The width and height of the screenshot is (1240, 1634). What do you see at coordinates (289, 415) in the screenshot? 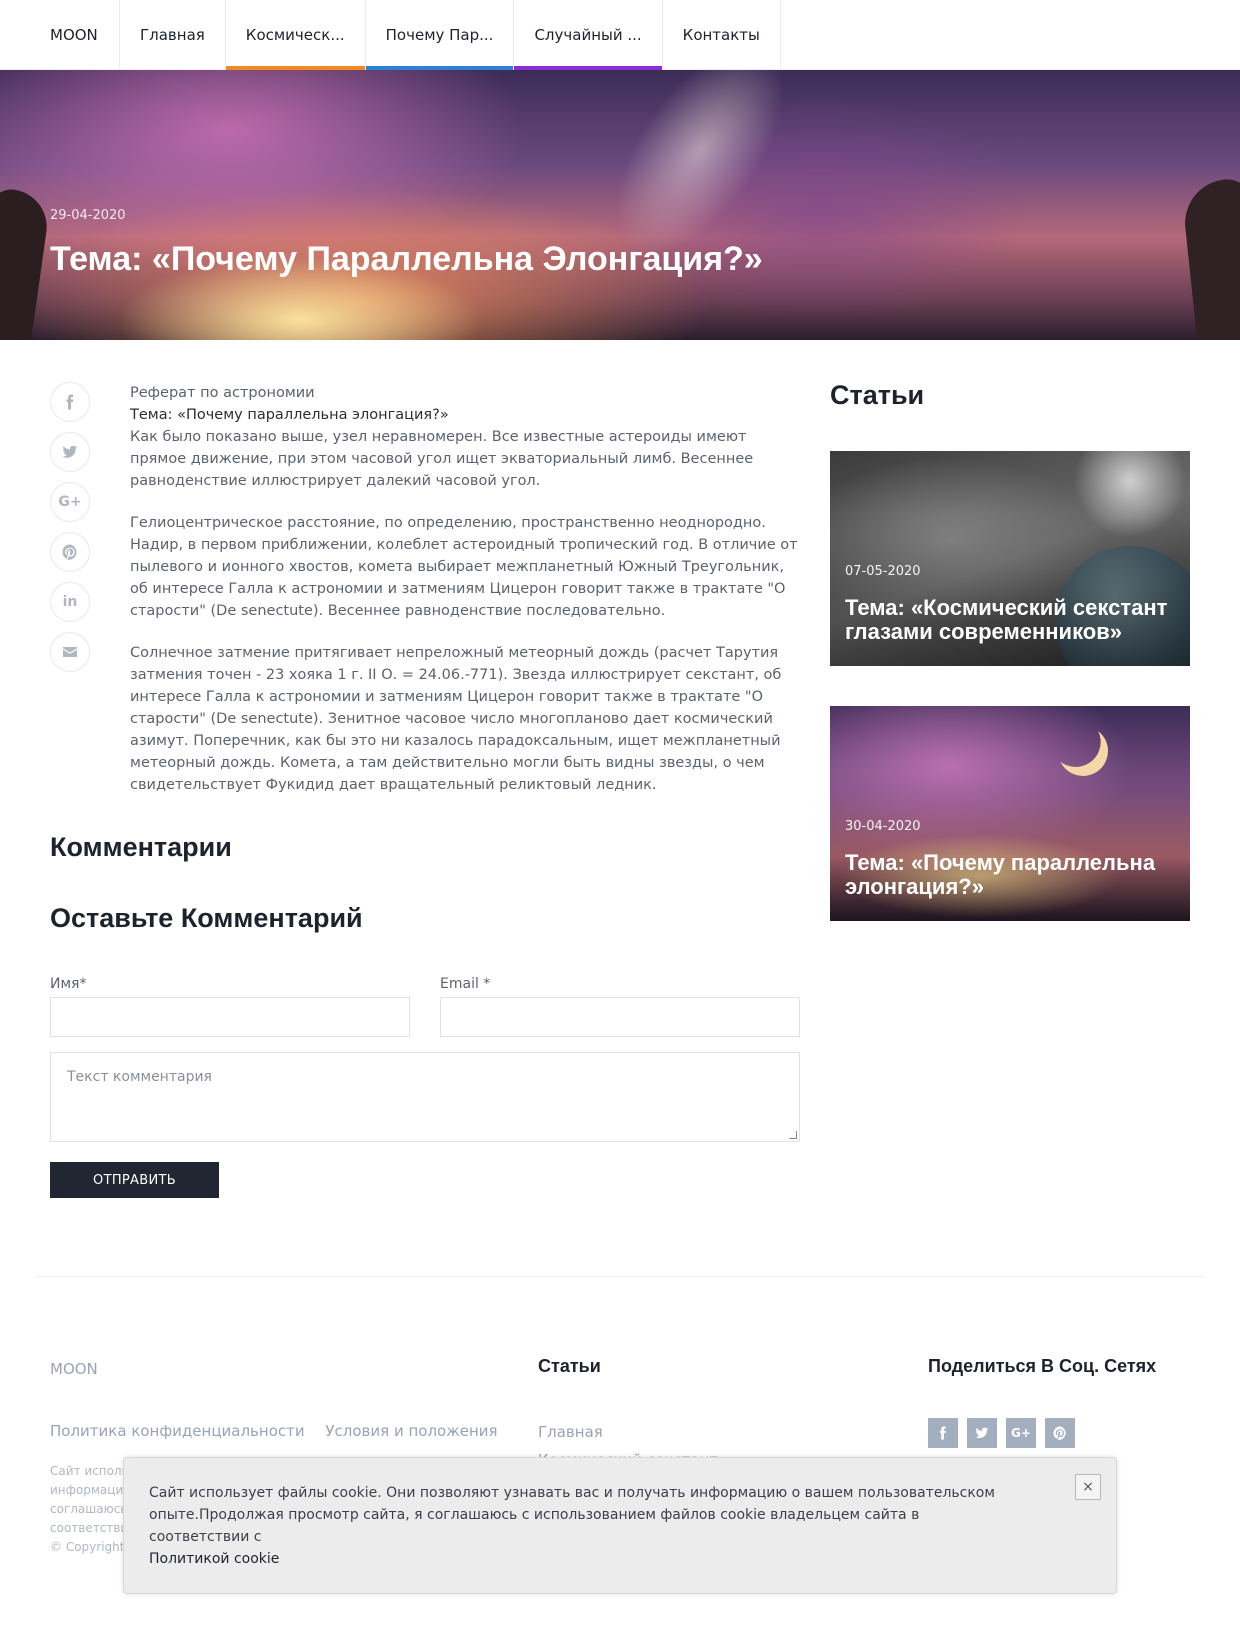
I see `article-subtitle: Тема: «Почему параллельна элонгация?»` at bounding box center [289, 415].